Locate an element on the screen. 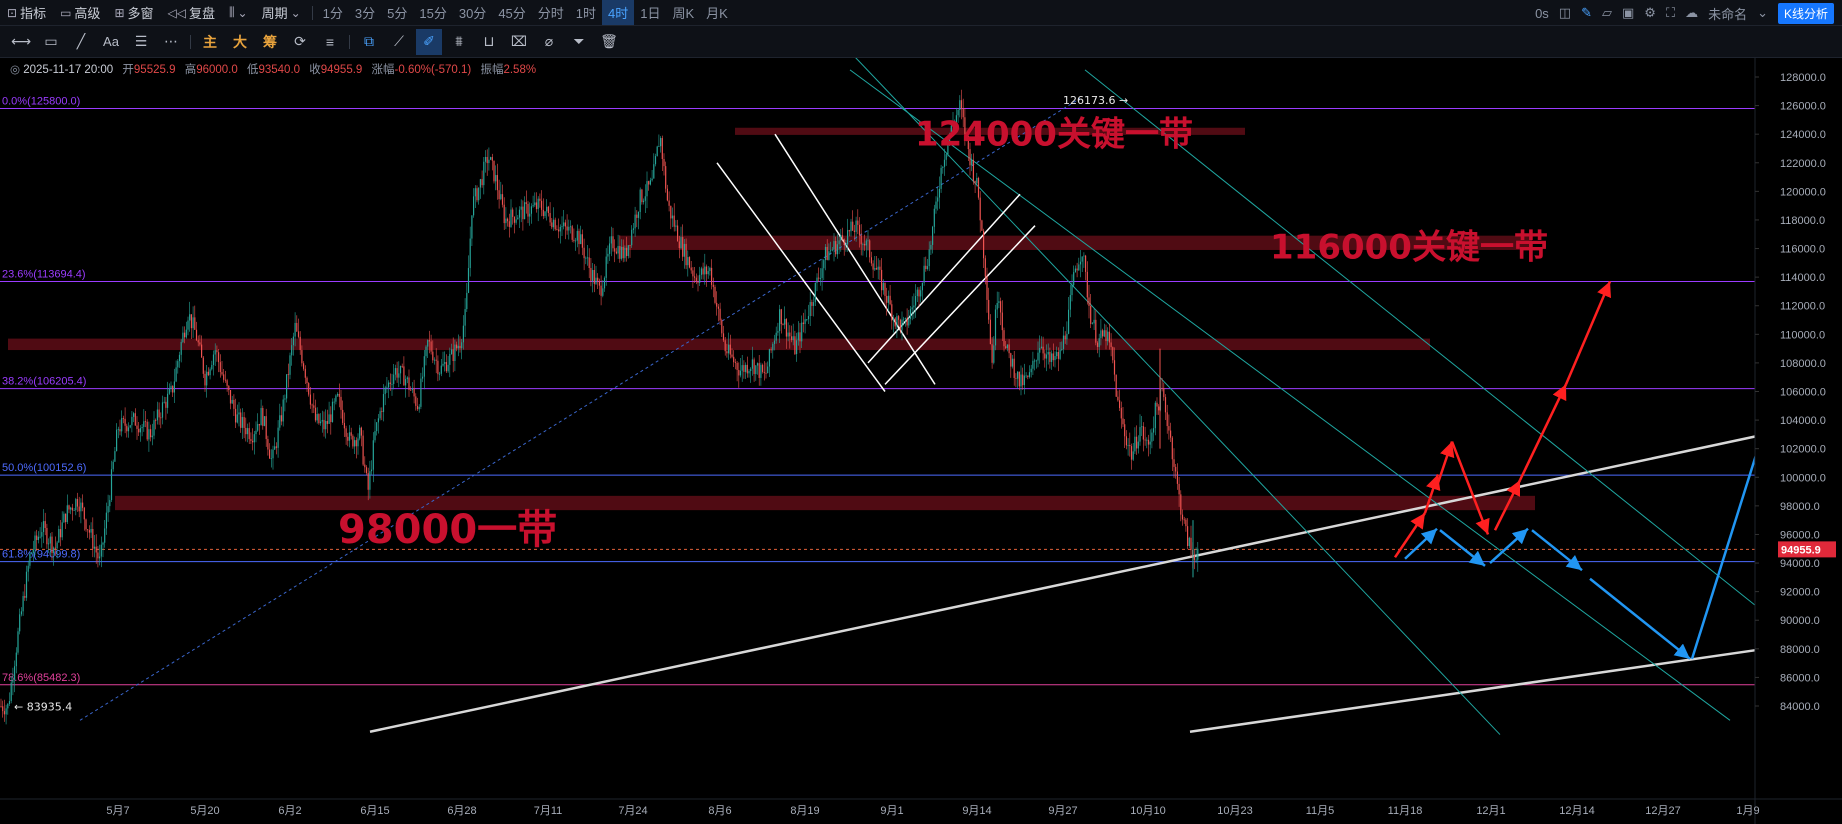  cloud-icon: ☁ is located at coordinates (1691, 13).